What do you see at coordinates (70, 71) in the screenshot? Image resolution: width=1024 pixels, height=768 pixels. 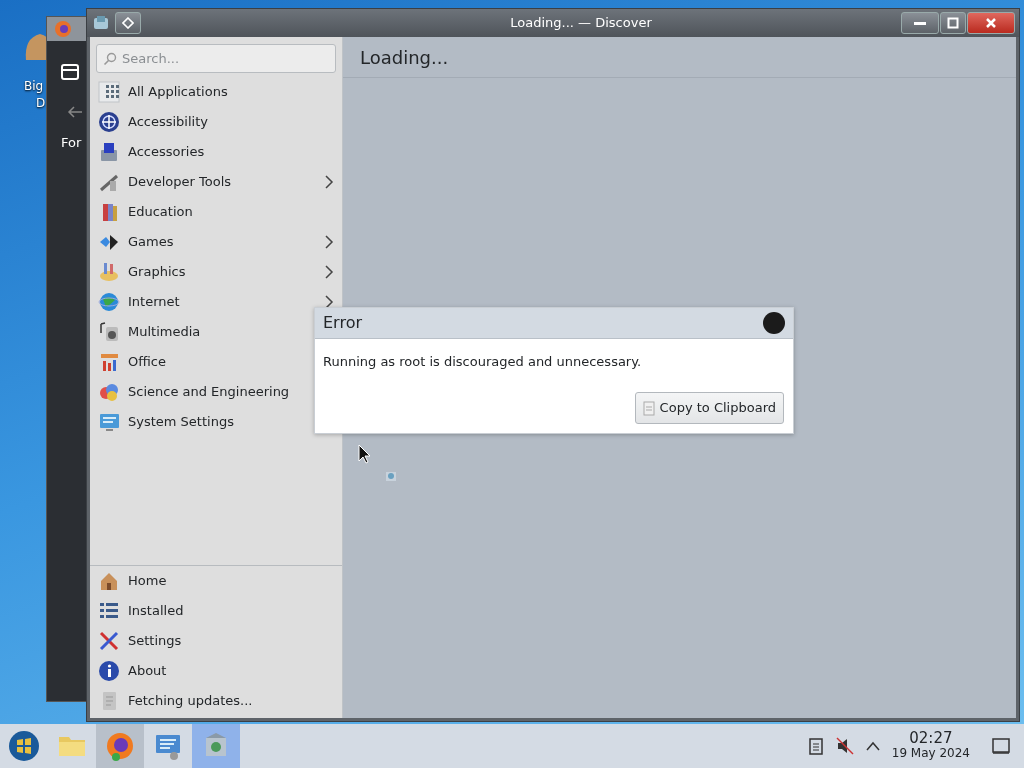 I see `box-icon` at bounding box center [70, 71].